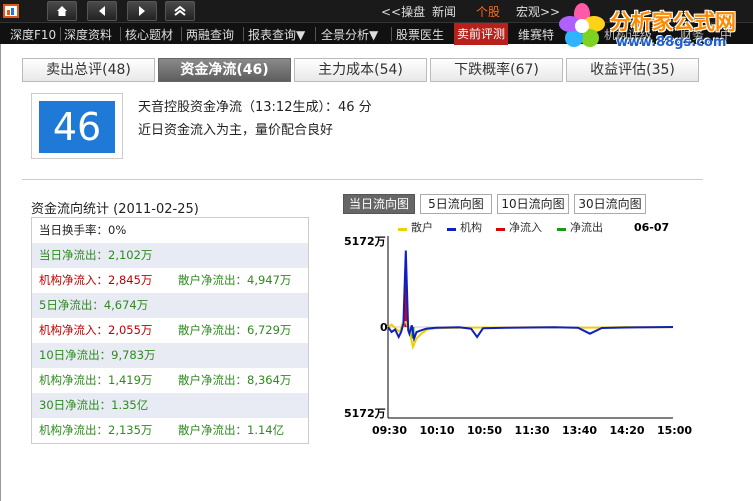 Image resolution: width=753 pixels, height=501 pixels. Describe the element at coordinates (236, 130) in the screenshot. I see `summary-comment: 近日资金流入为主，量价配合良好` at that location.